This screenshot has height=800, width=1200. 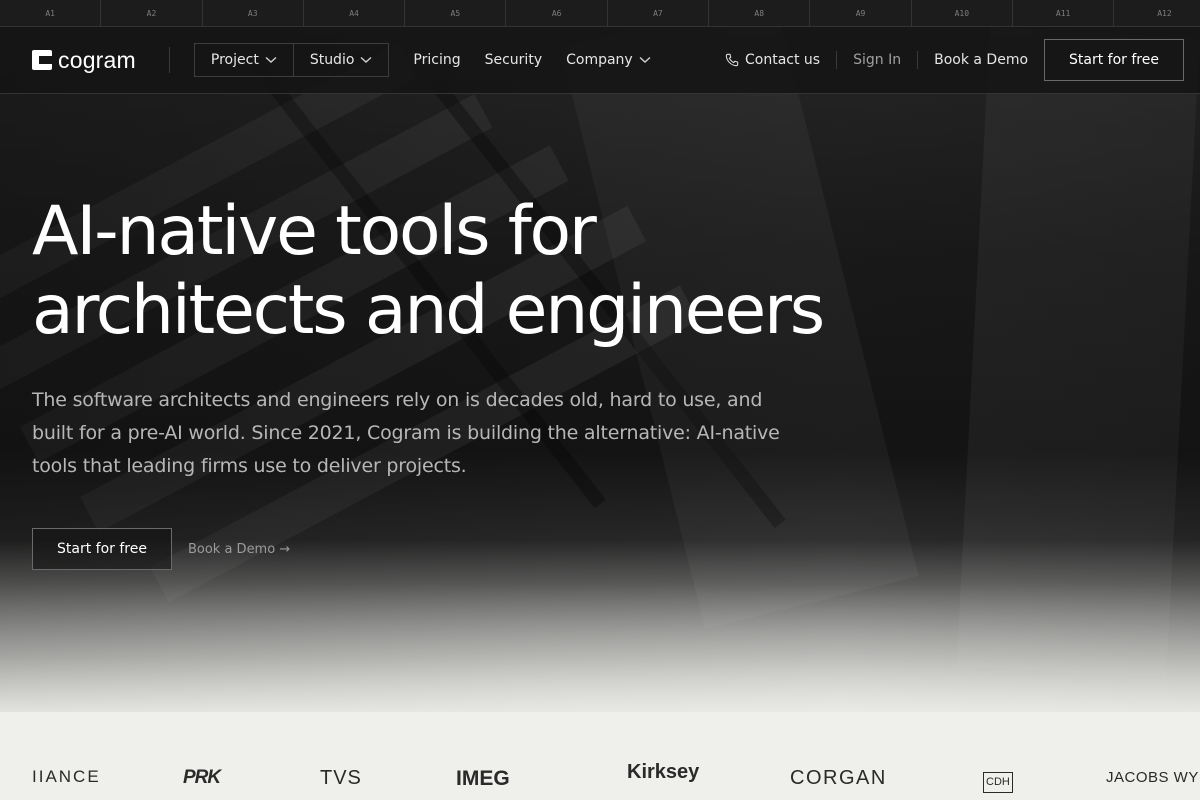 What do you see at coordinates (202, 777) in the screenshot?
I see `client-logo: PRK` at bounding box center [202, 777].